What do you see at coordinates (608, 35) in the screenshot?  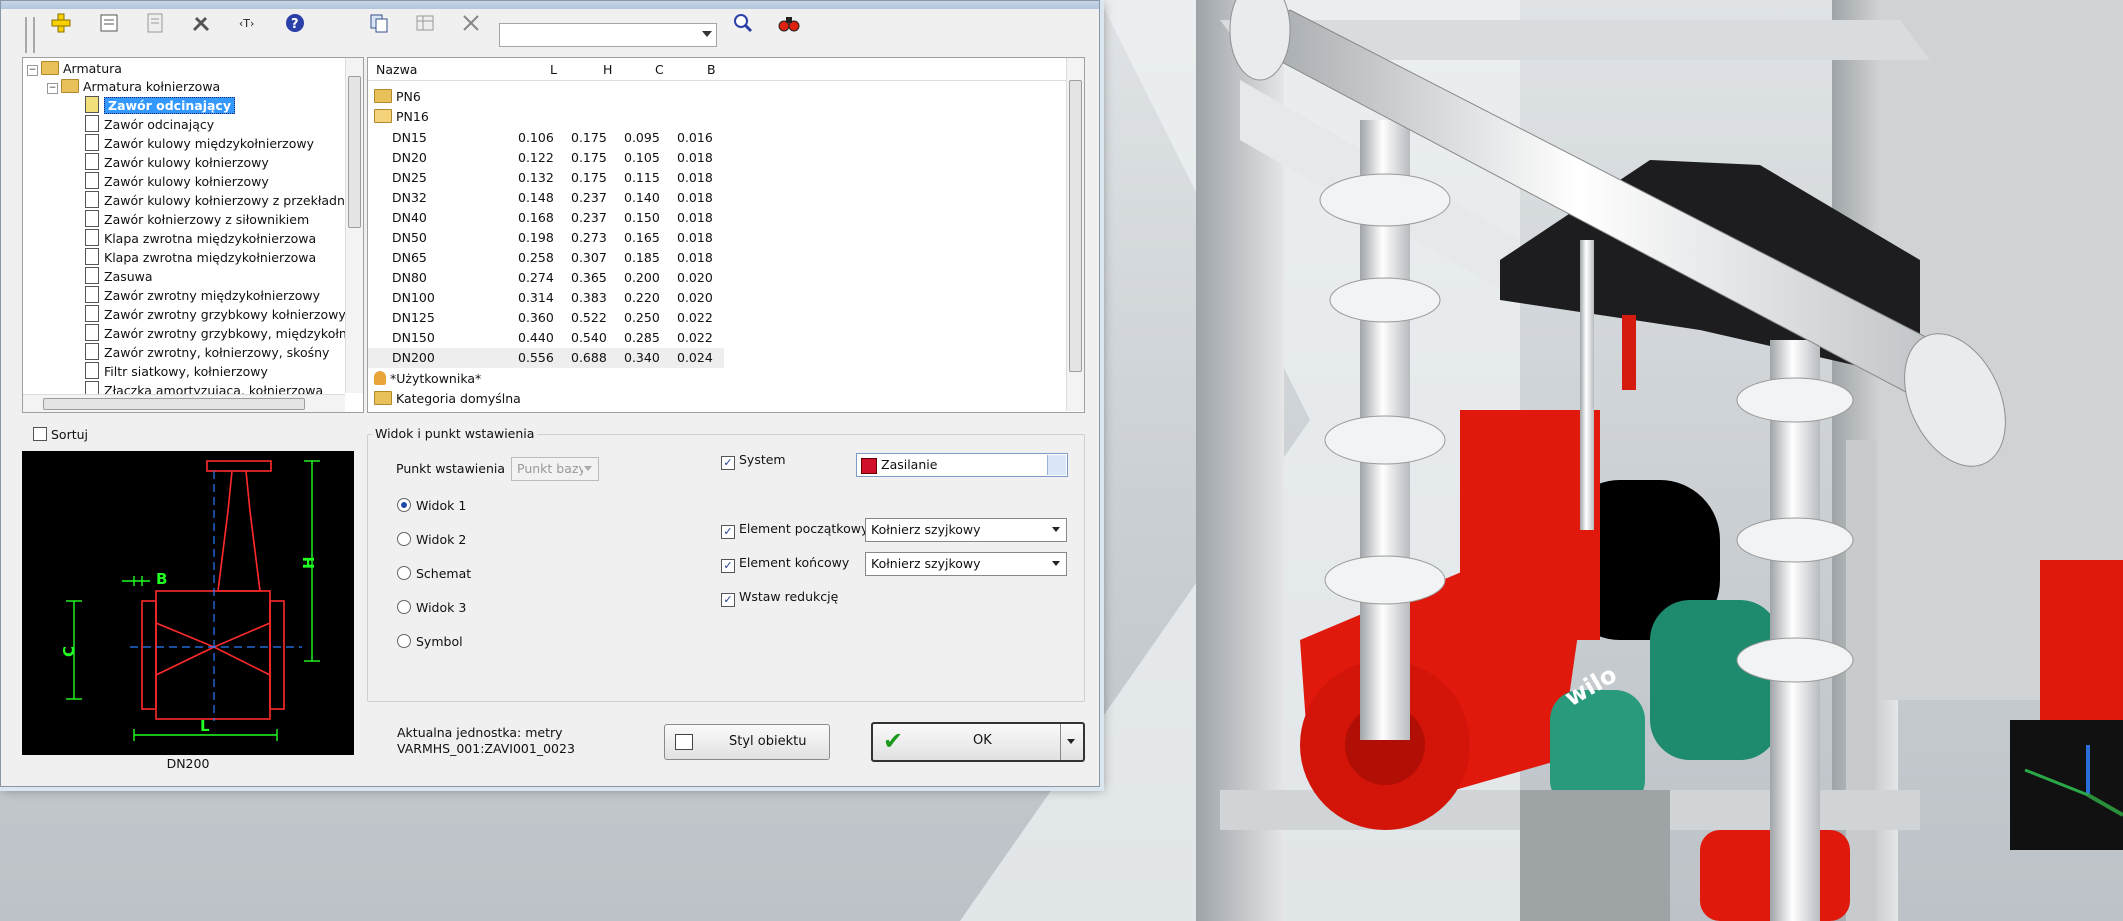 I see `search-combo` at bounding box center [608, 35].